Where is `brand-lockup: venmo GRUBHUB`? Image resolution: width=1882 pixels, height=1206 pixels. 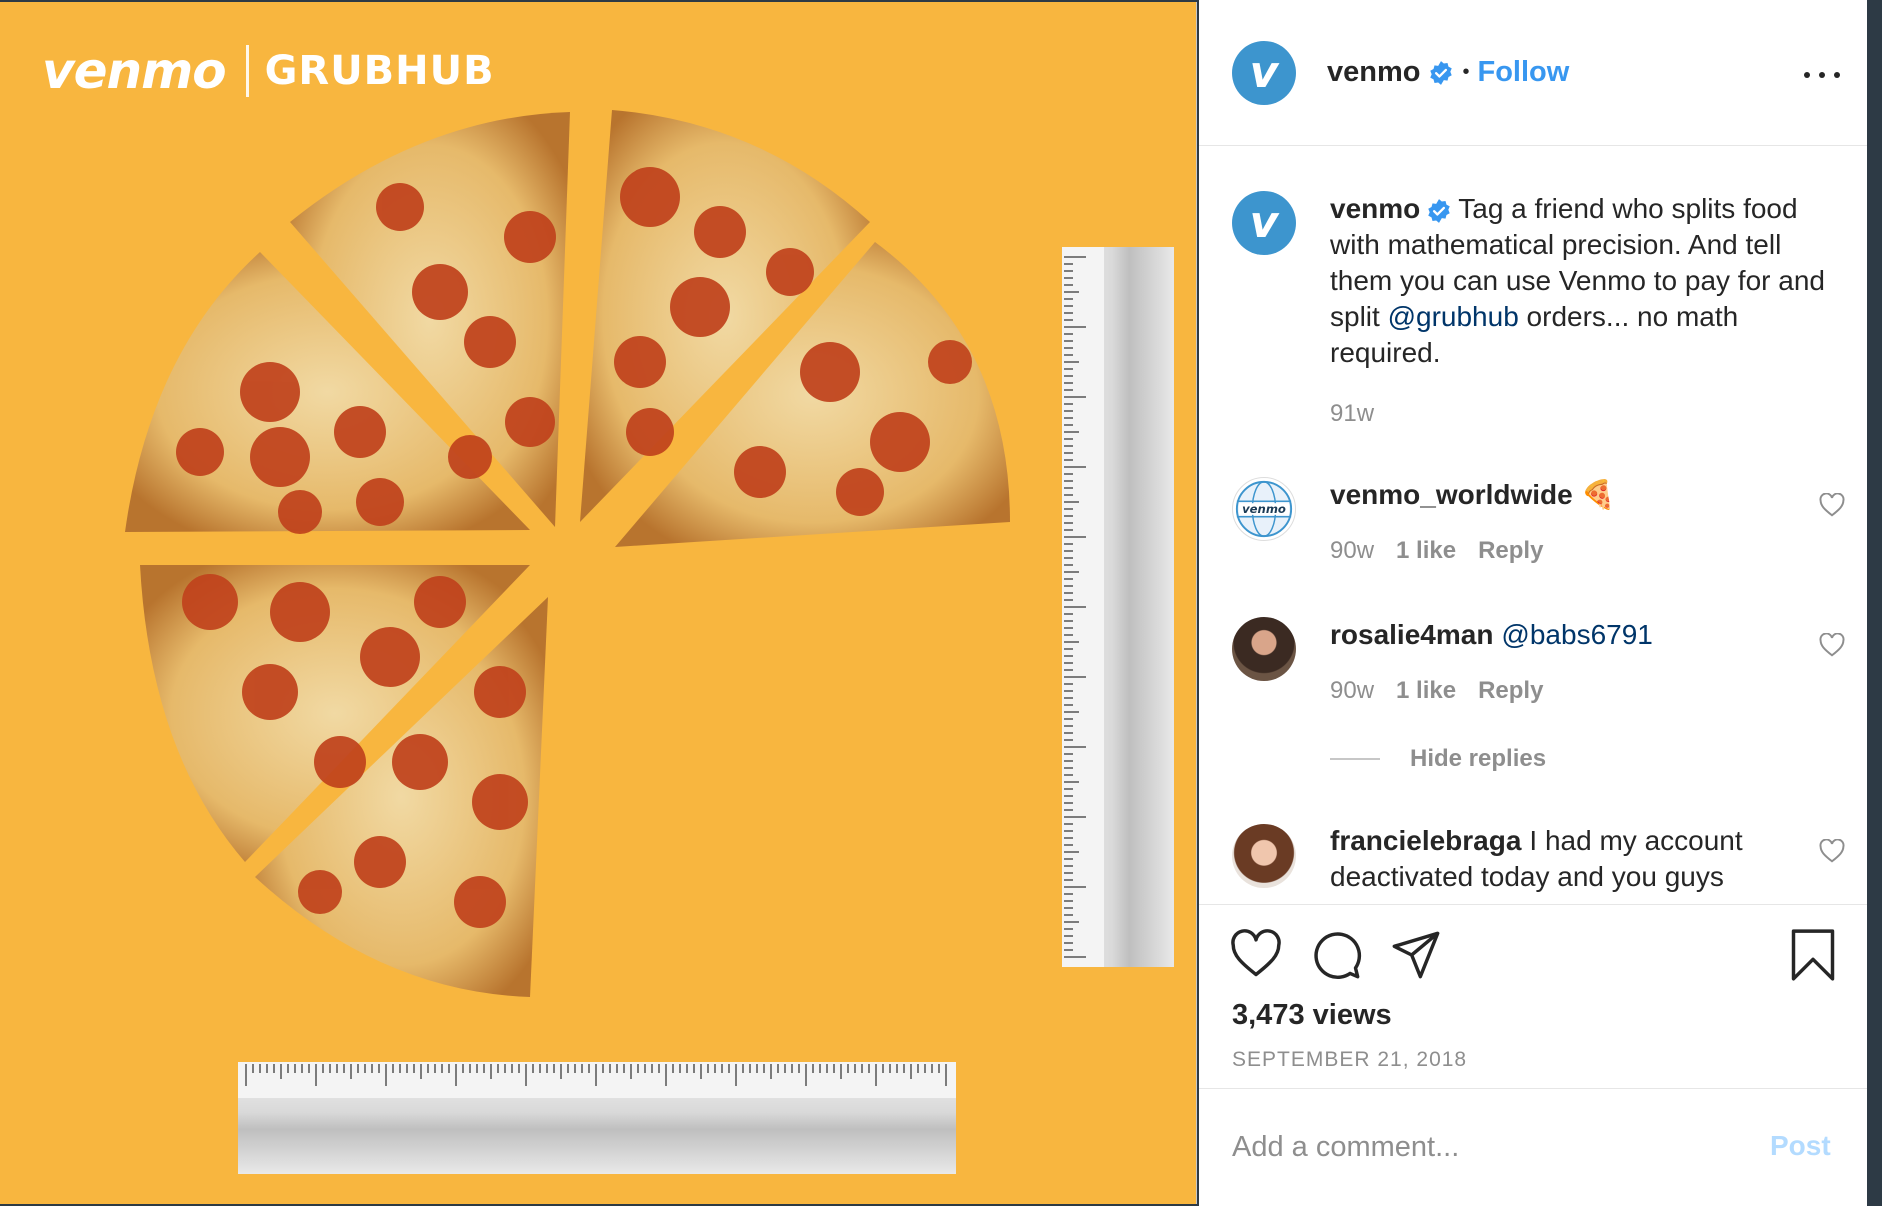
brand-lockup: venmo GRUBHUB is located at coordinates (268, 71).